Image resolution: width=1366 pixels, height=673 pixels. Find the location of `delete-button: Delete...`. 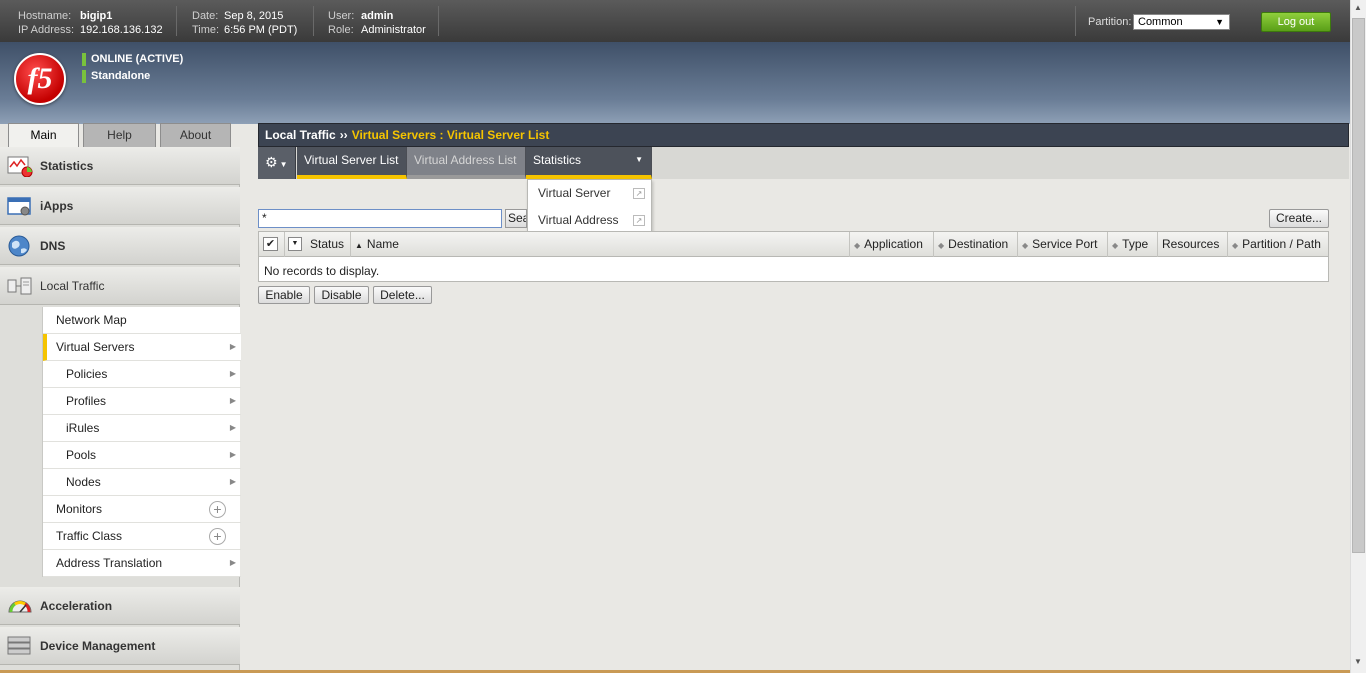

delete-button: Delete... is located at coordinates (402, 295).